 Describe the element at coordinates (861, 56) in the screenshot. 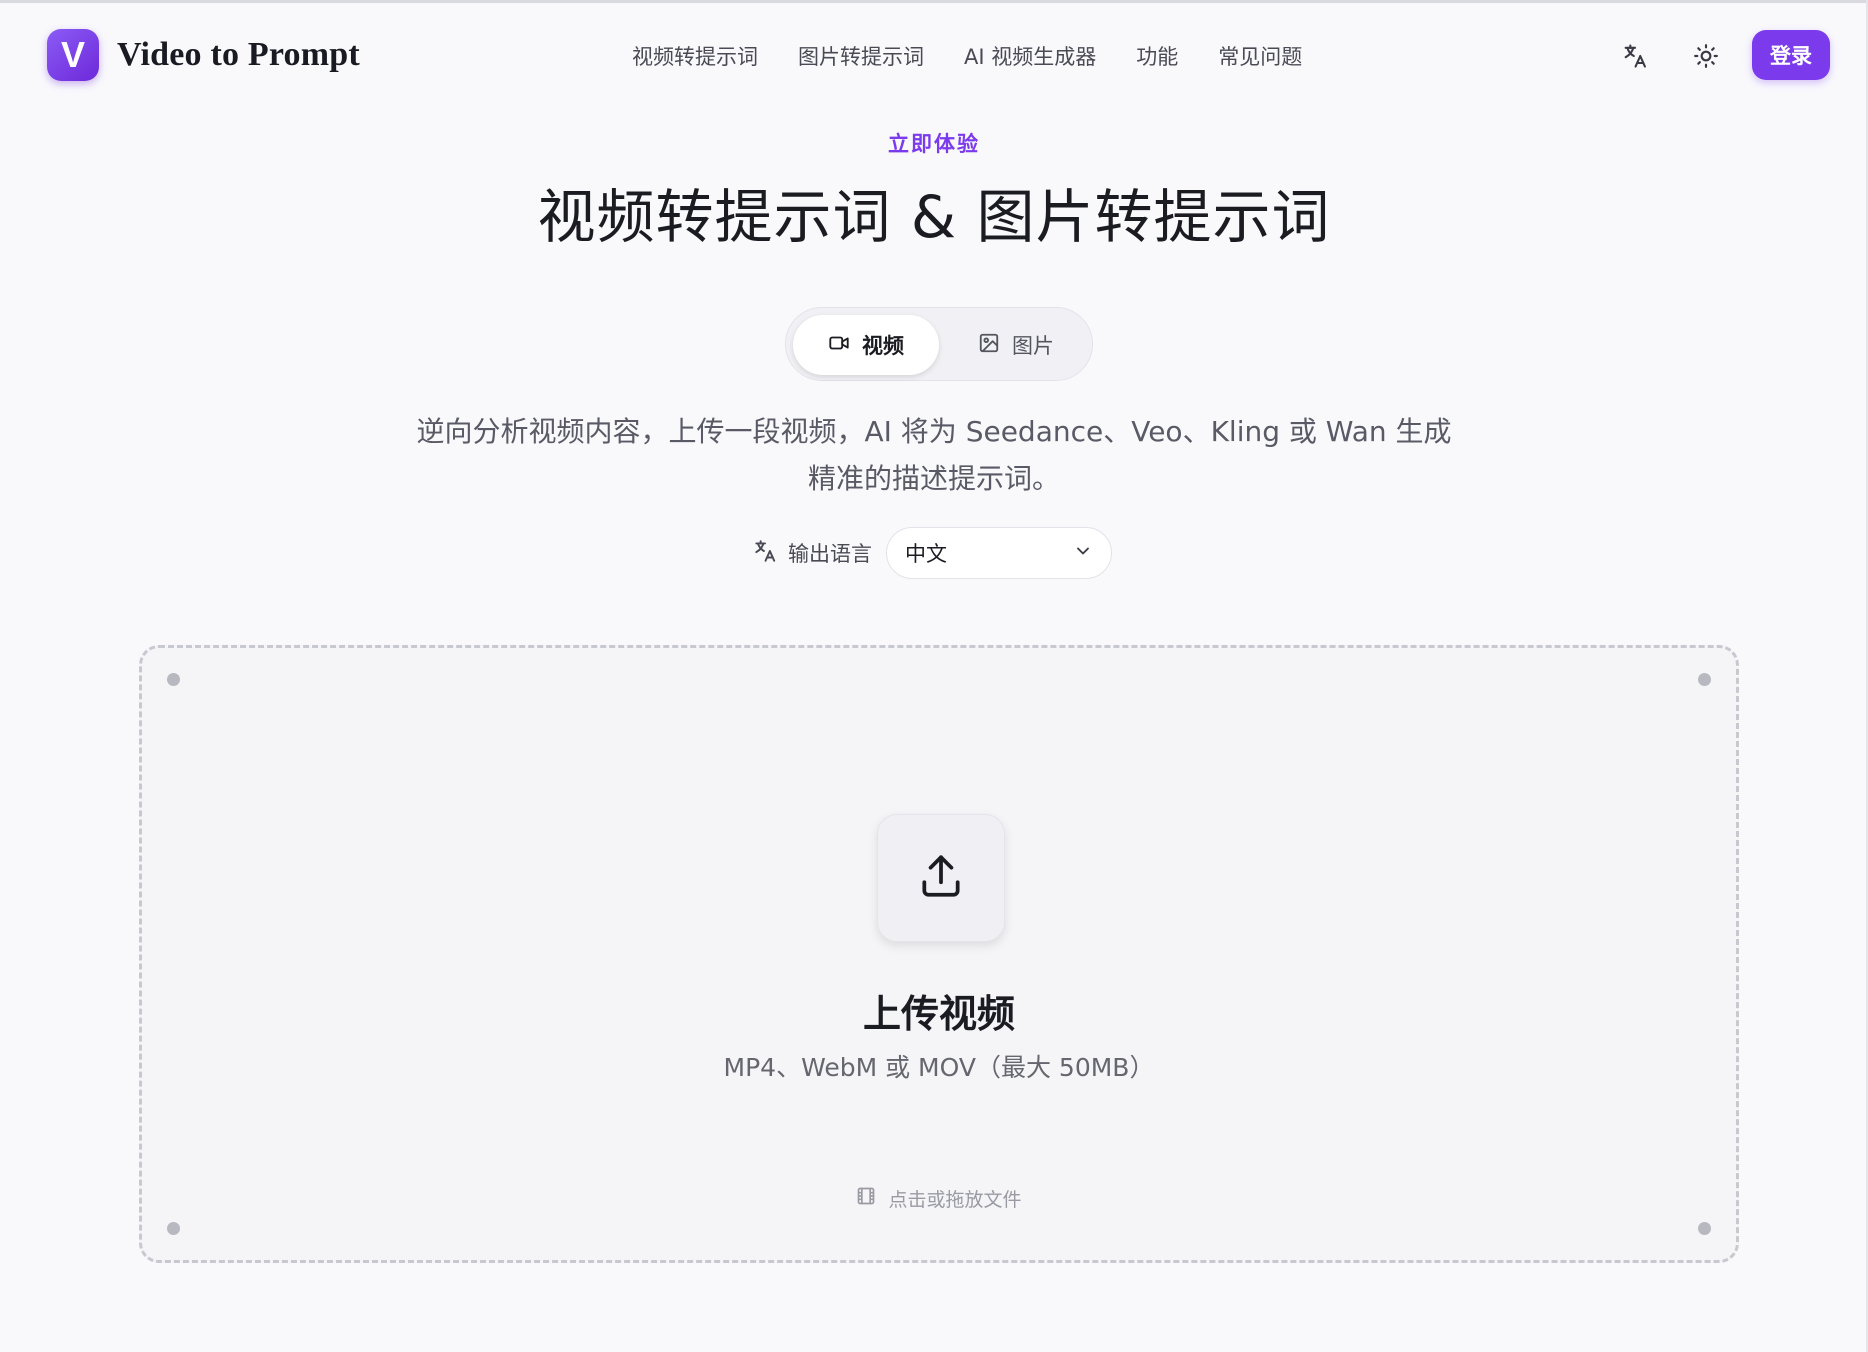

I see `nav-image-to-prompt: 图片转提示词` at that location.